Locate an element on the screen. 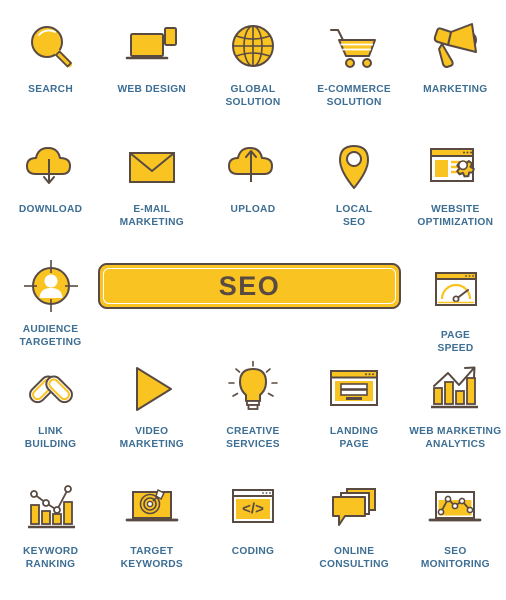 The height and width of the screenshot is (600, 506). icon-label: AUDIENCE TARGETING is located at coordinates (50, 336).